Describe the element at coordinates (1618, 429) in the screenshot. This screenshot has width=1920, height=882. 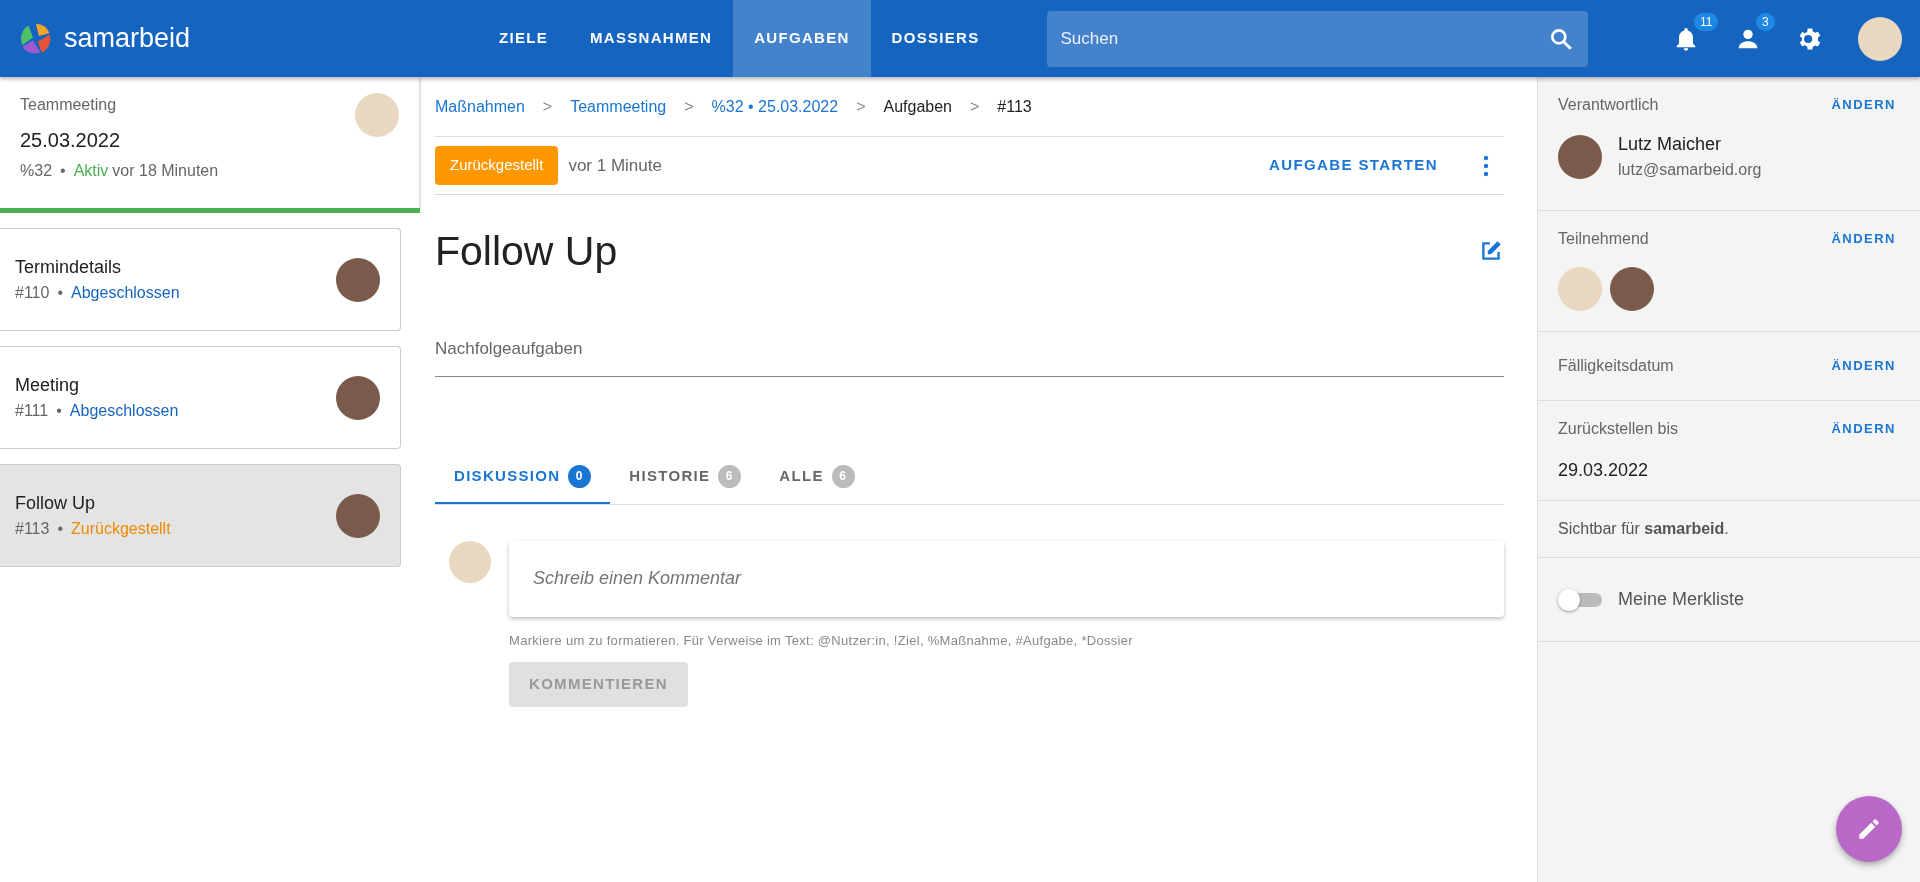
I see `section-label: Zurückstellen bis` at that location.